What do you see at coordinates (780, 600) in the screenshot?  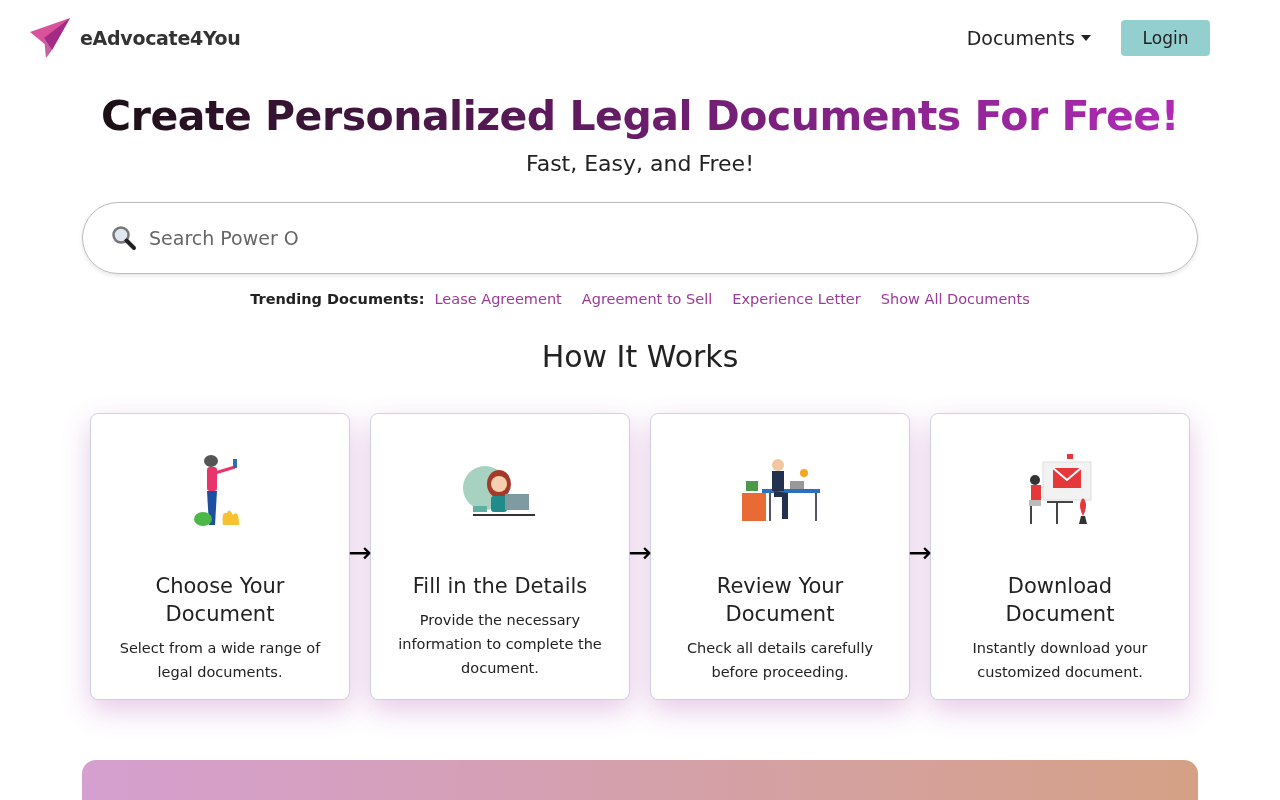 I see `step-title: Review Your Document` at bounding box center [780, 600].